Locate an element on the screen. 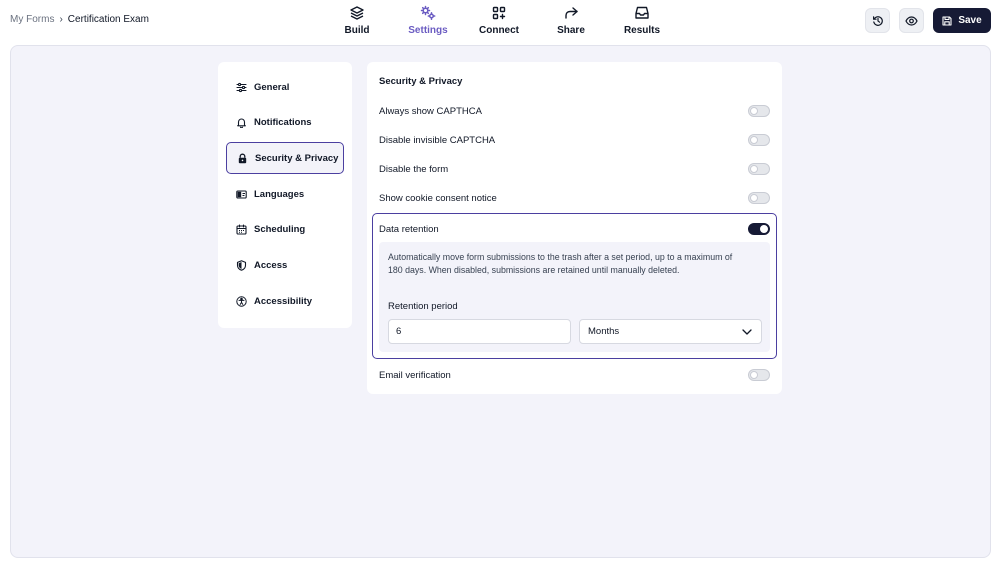  top-actions: Save is located at coordinates (928, 20).